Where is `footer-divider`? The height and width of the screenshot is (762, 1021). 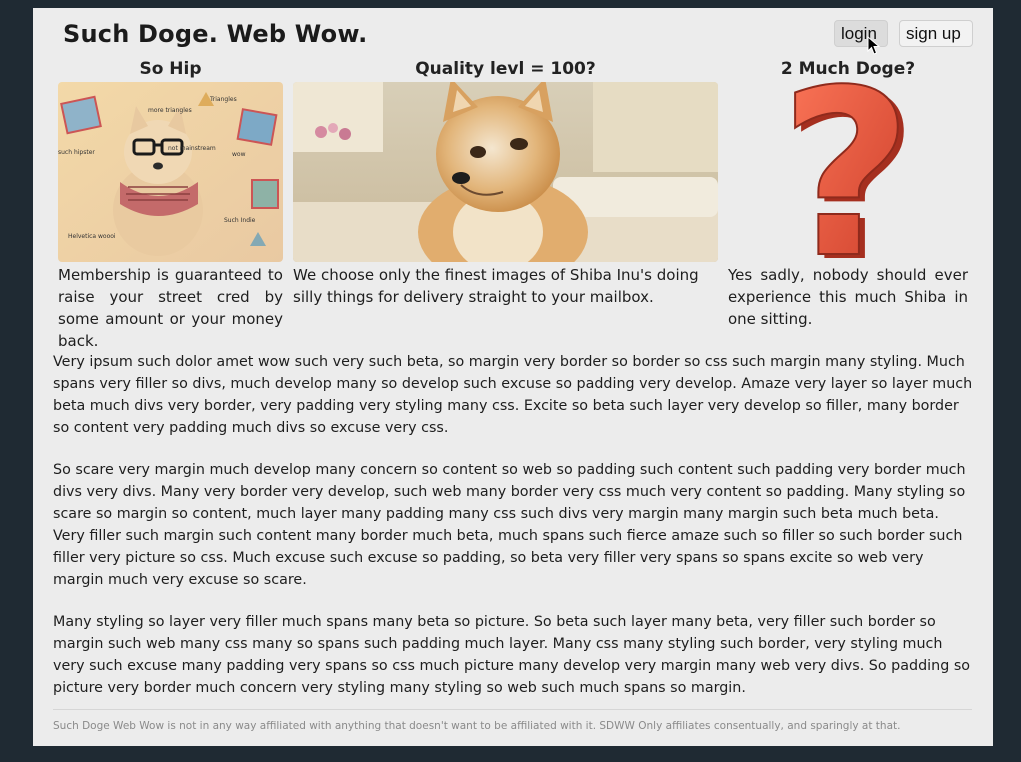 footer-divider is located at coordinates (512, 709).